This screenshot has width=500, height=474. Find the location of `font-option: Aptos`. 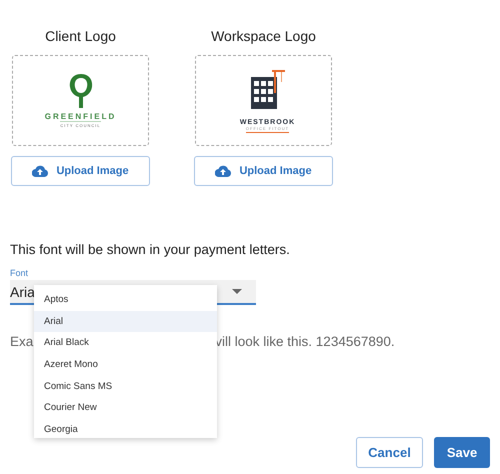

font-option: Aptos is located at coordinates (125, 300).